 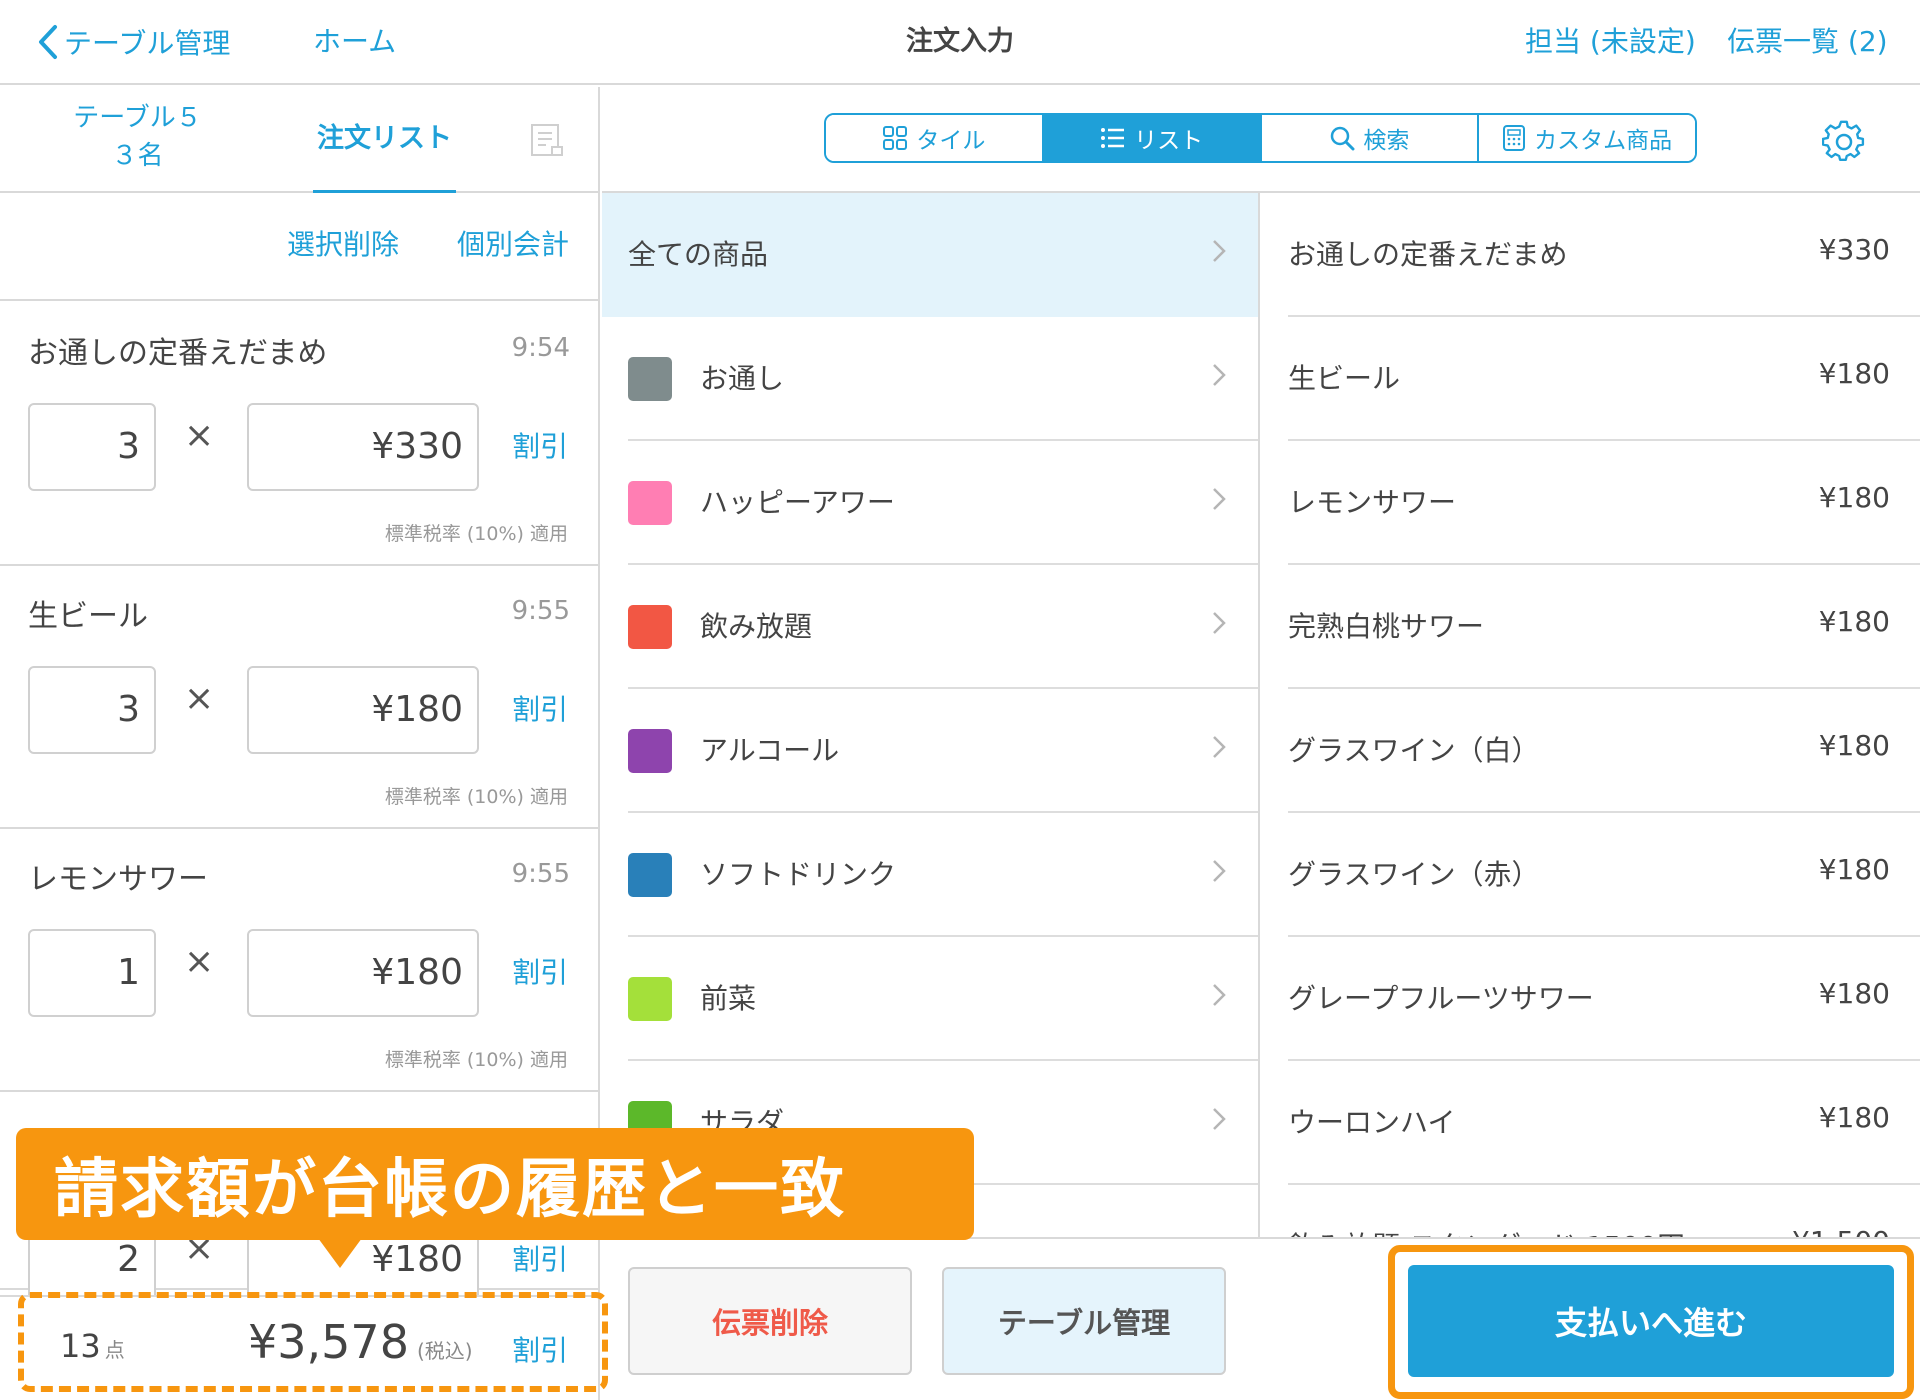 I want to click on order-item-name: 生ビール, so click(x=88, y=616).